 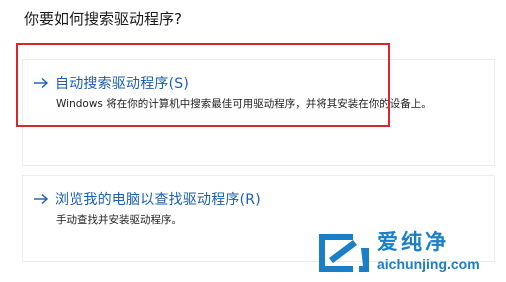 I want to click on auto-search-title-row: 自动搜索驱动程序(S), so click(x=111, y=83).